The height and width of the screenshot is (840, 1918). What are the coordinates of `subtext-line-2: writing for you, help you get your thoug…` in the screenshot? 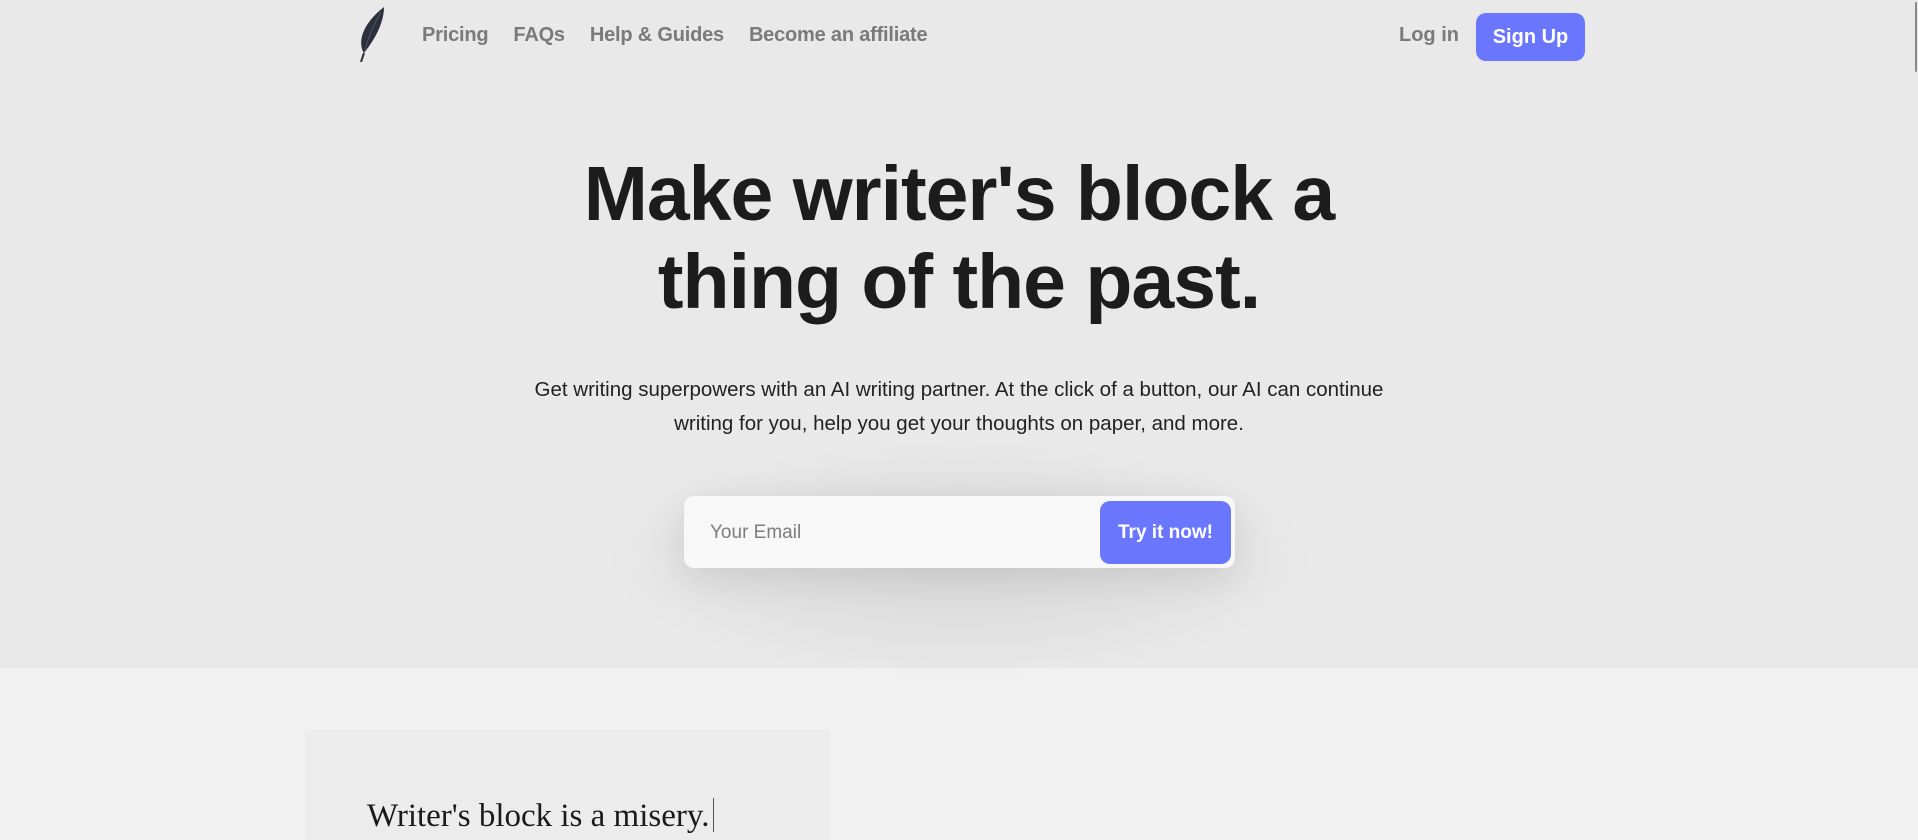 It's located at (959, 423).